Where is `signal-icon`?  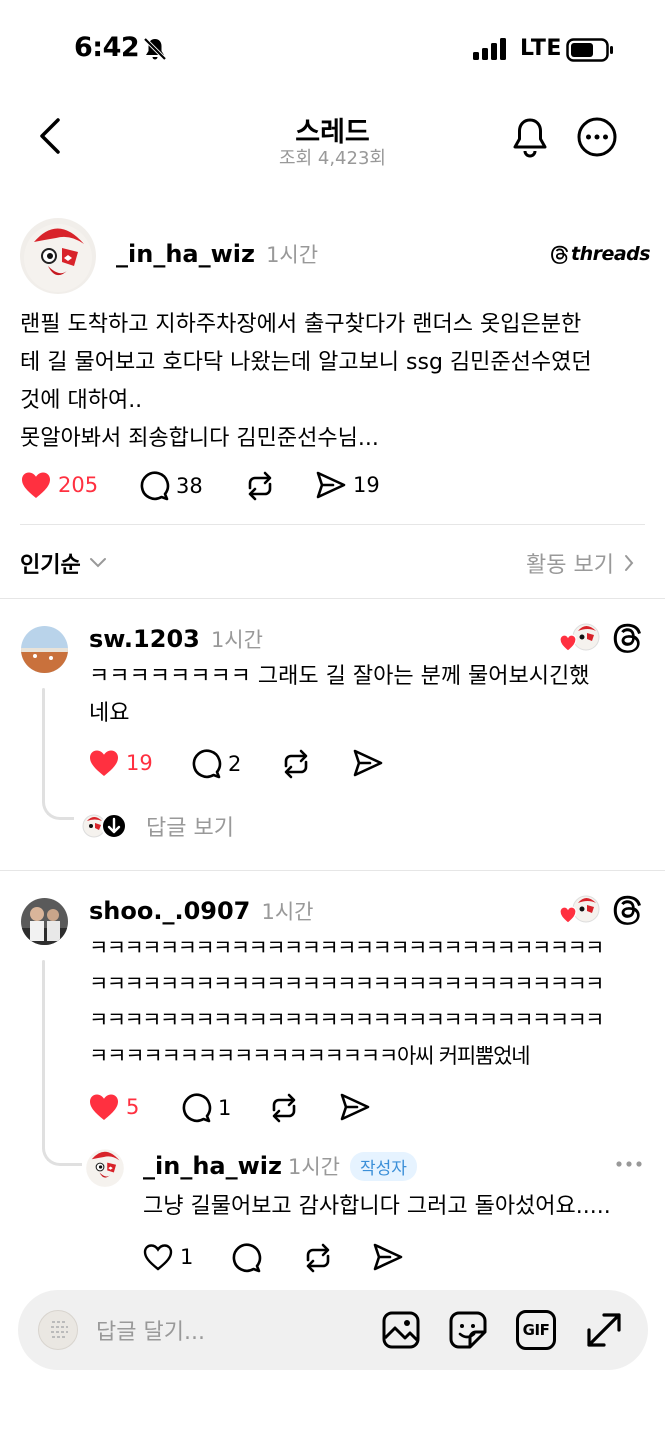
signal-icon is located at coordinates (490, 49).